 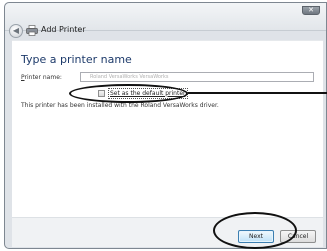 I want to click on close-button: ✕, so click(x=311, y=10).